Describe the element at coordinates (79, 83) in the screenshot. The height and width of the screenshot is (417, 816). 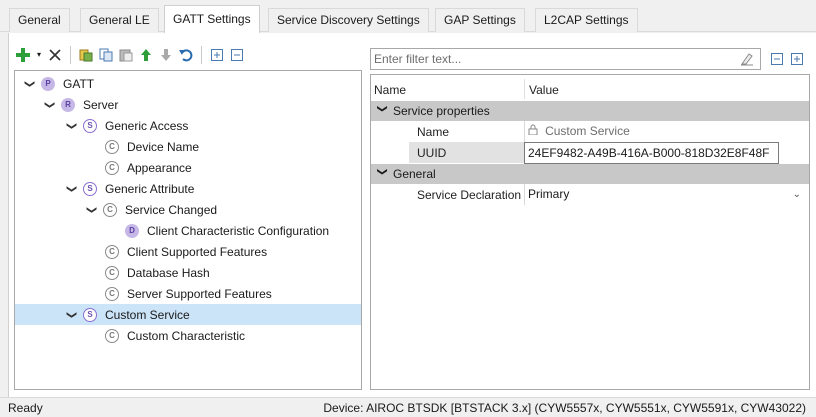
I see `tree-item-label: GATT` at that location.